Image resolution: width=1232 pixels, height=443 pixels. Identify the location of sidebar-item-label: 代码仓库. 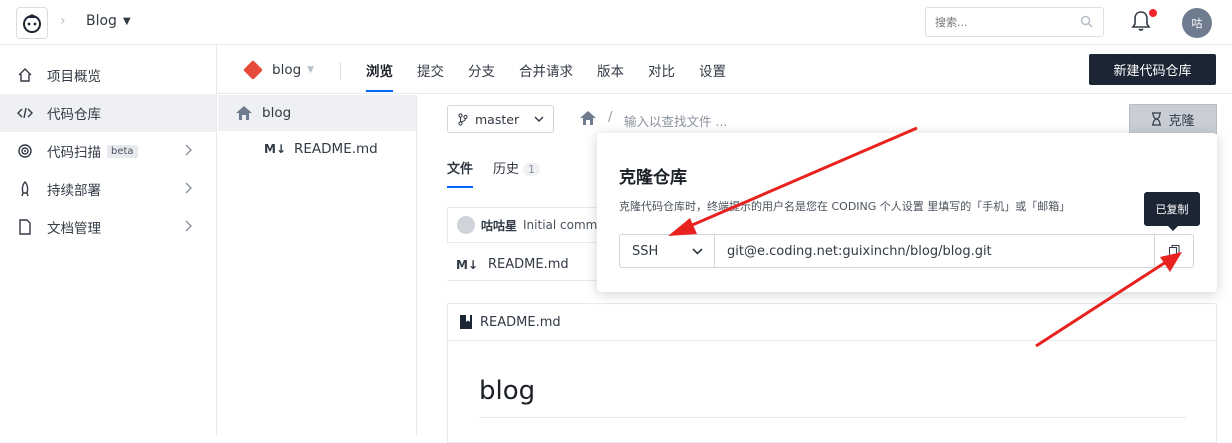
(74, 115).